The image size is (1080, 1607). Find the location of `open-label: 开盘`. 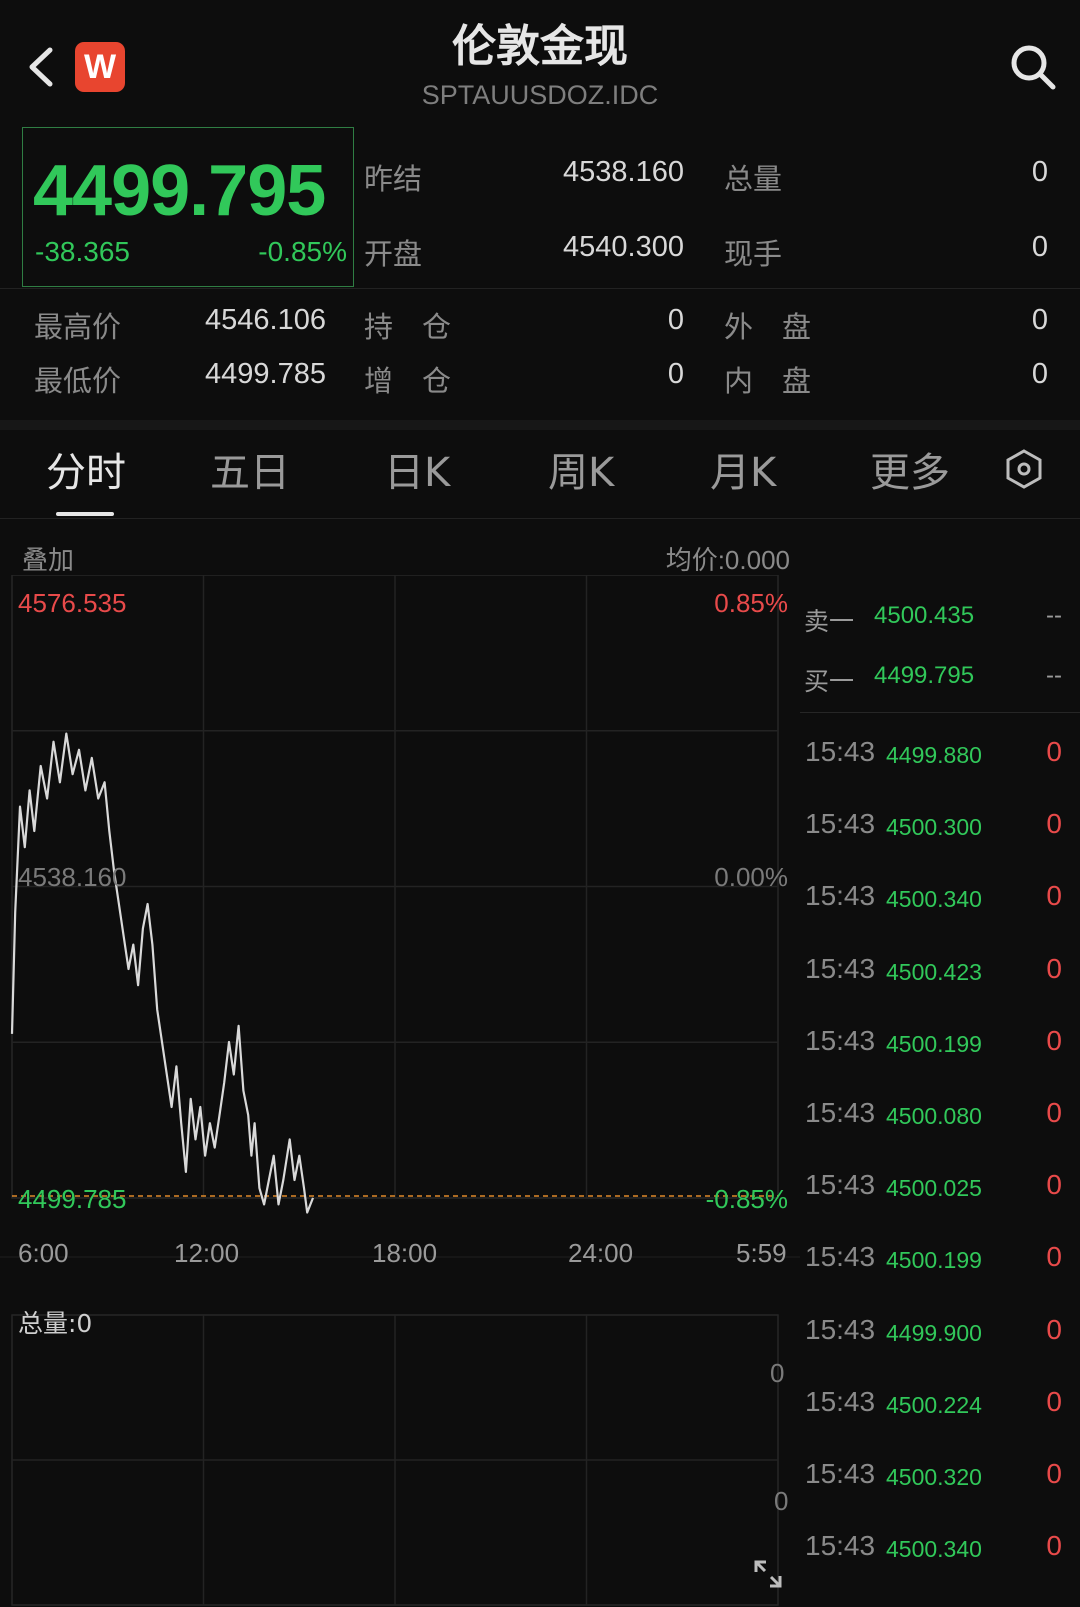

open-label: 开盘 is located at coordinates (393, 254).